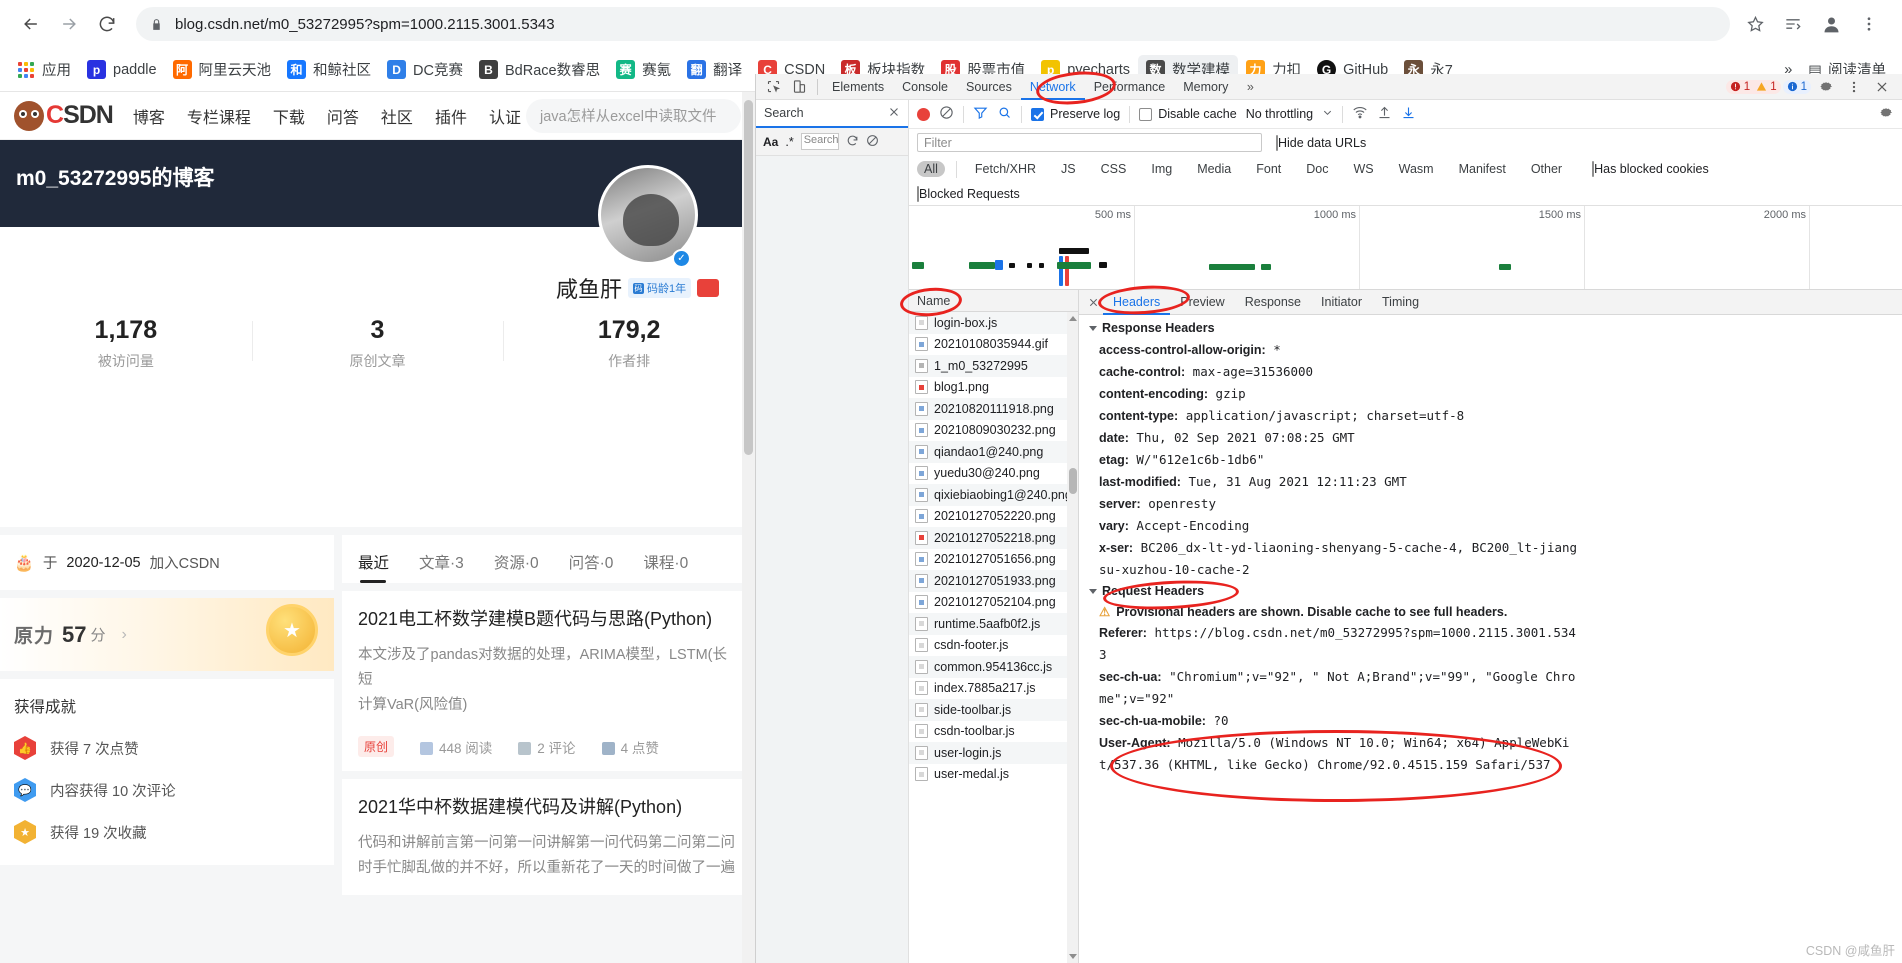 The image size is (1902, 963). I want to click on devtools-tab-memory: Memory, so click(1205, 87).